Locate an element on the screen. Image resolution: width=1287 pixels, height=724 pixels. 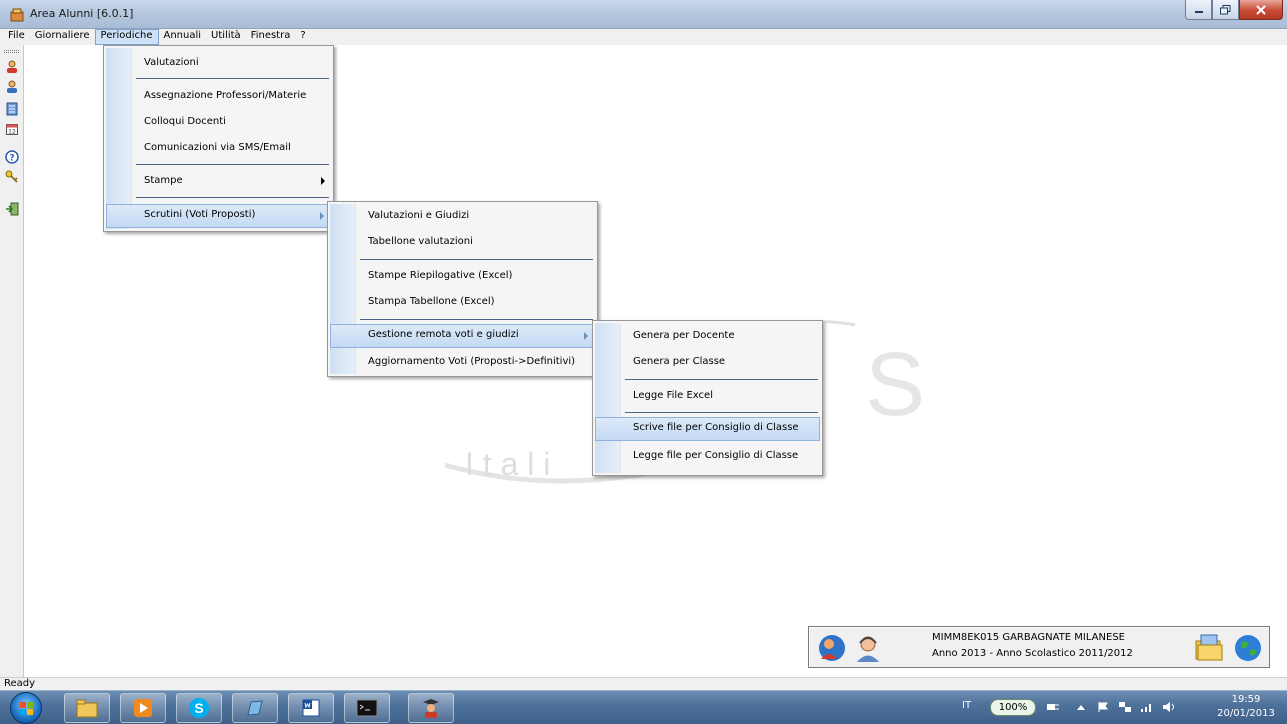
toolbar-keys-button is located at coordinates (12, 177).